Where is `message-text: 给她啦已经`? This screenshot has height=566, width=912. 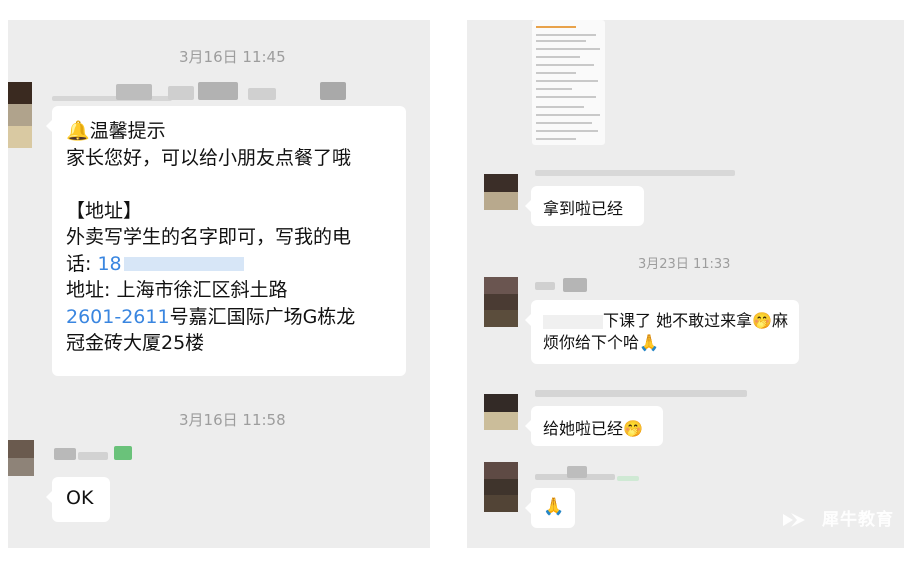
message-text: 给她啦已经 is located at coordinates (583, 428).